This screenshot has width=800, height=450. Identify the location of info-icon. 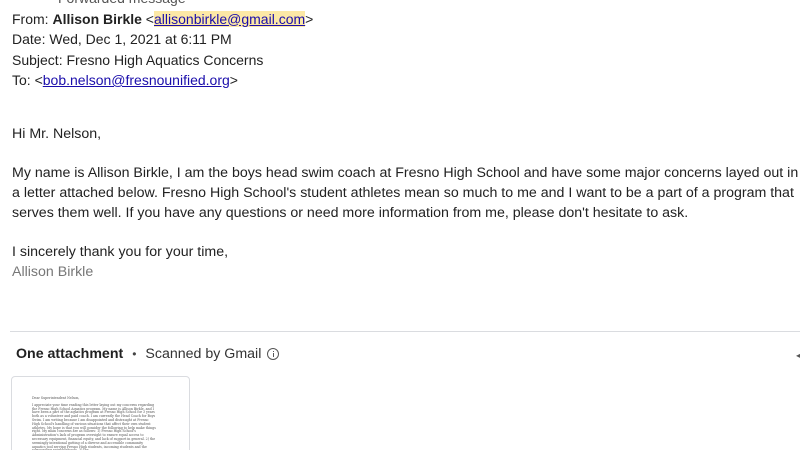
(273, 354).